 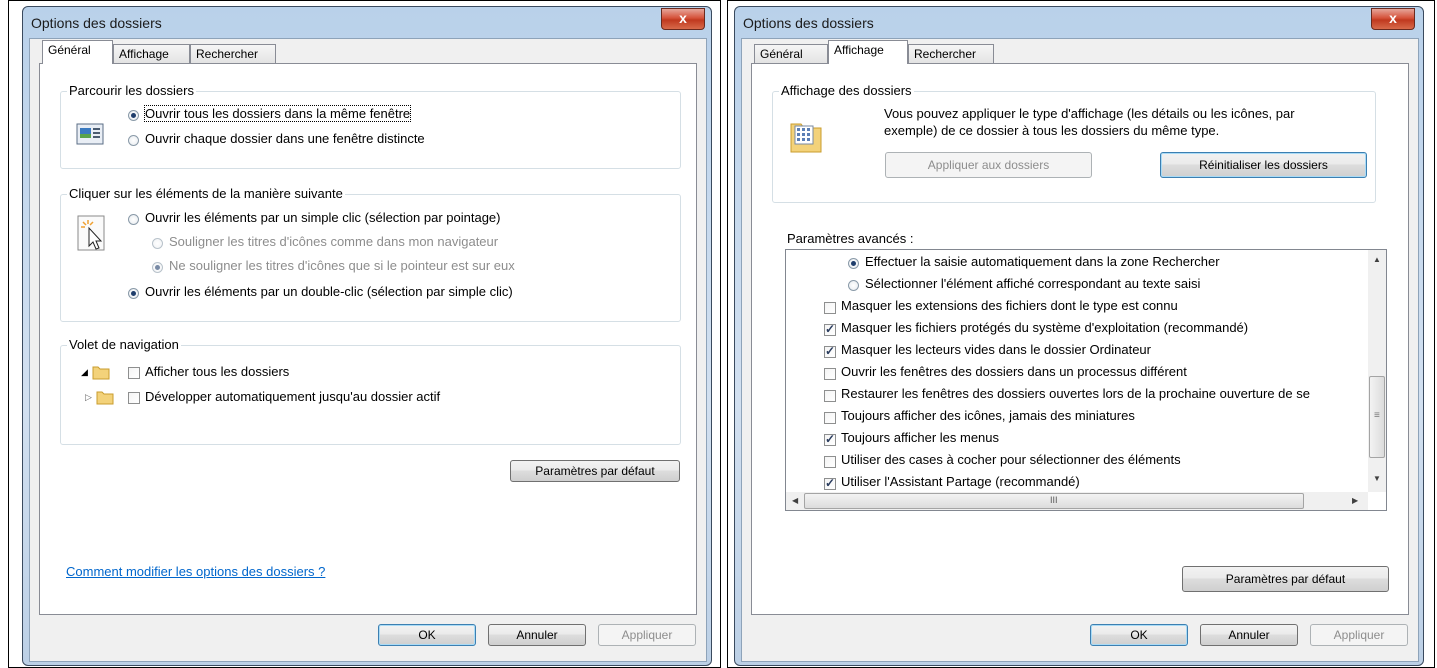 What do you see at coordinates (88, 397) in the screenshot?
I see `collapsed-arrow-icon: ▷` at bounding box center [88, 397].